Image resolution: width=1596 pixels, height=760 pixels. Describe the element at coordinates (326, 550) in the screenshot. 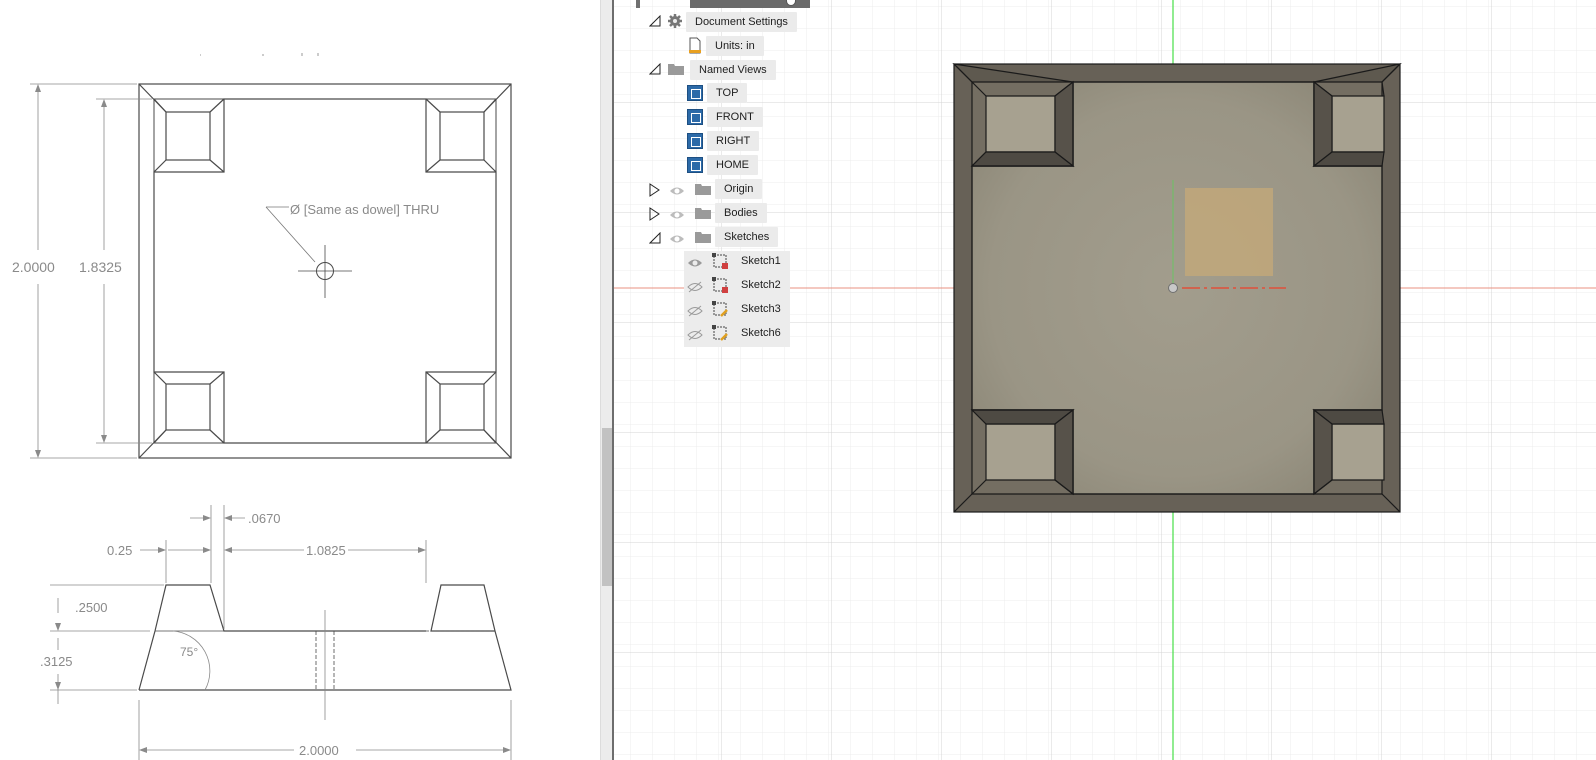

I see `inner-span-dim: 1.0825` at that location.